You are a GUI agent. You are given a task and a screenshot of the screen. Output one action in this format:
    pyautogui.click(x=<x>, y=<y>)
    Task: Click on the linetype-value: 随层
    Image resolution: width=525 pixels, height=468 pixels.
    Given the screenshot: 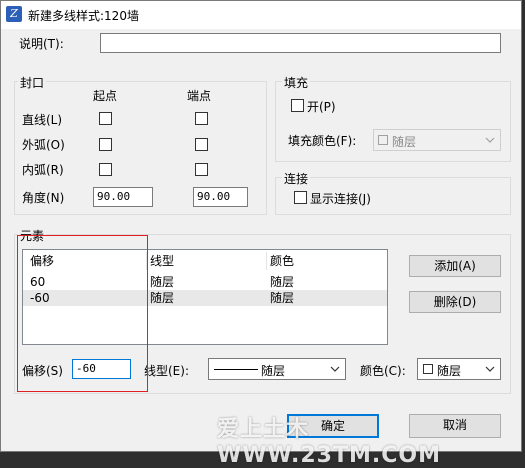 What is the action you would take?
    pyautogui.click(x=273, y=371)
    